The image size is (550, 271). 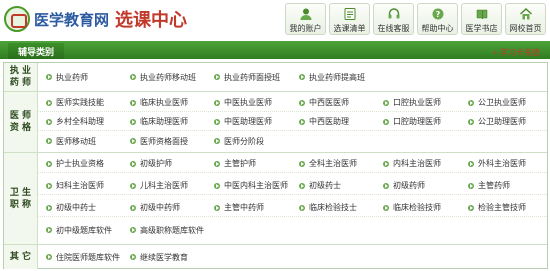 I want to click on category-link-label: 口腔执业医师, so click(x=417, y=102).